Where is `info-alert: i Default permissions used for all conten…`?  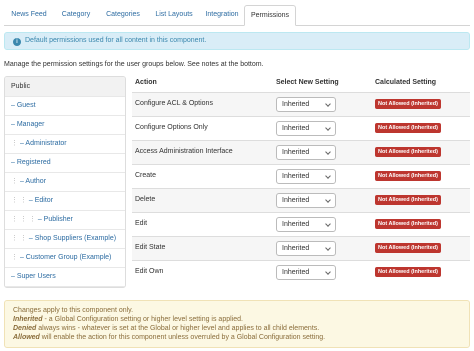 info-alert: i Default permissions used for all conten… is located at coordinates (237, 41).